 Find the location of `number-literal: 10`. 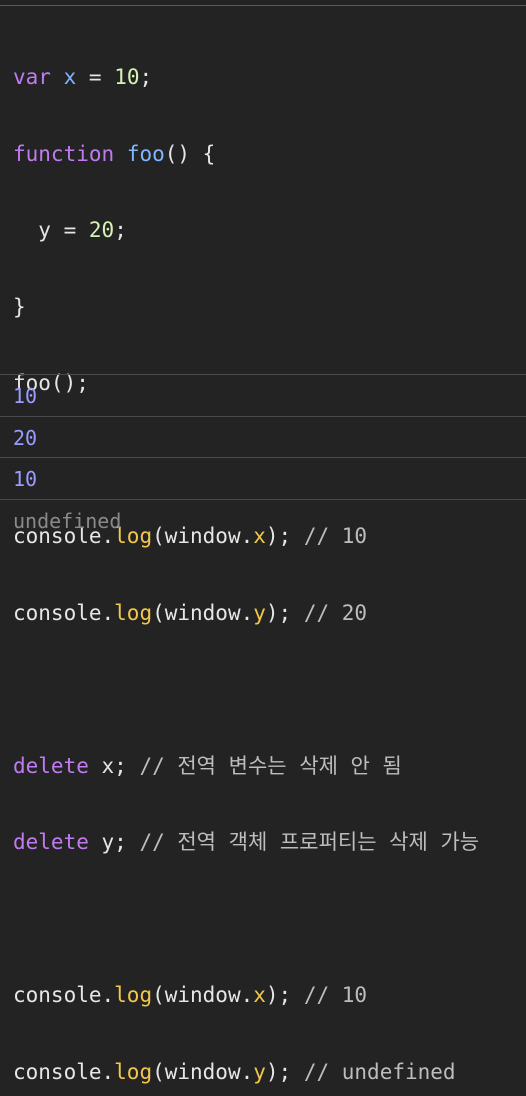

number-literal: 10 is located at coordinates (127, 77).